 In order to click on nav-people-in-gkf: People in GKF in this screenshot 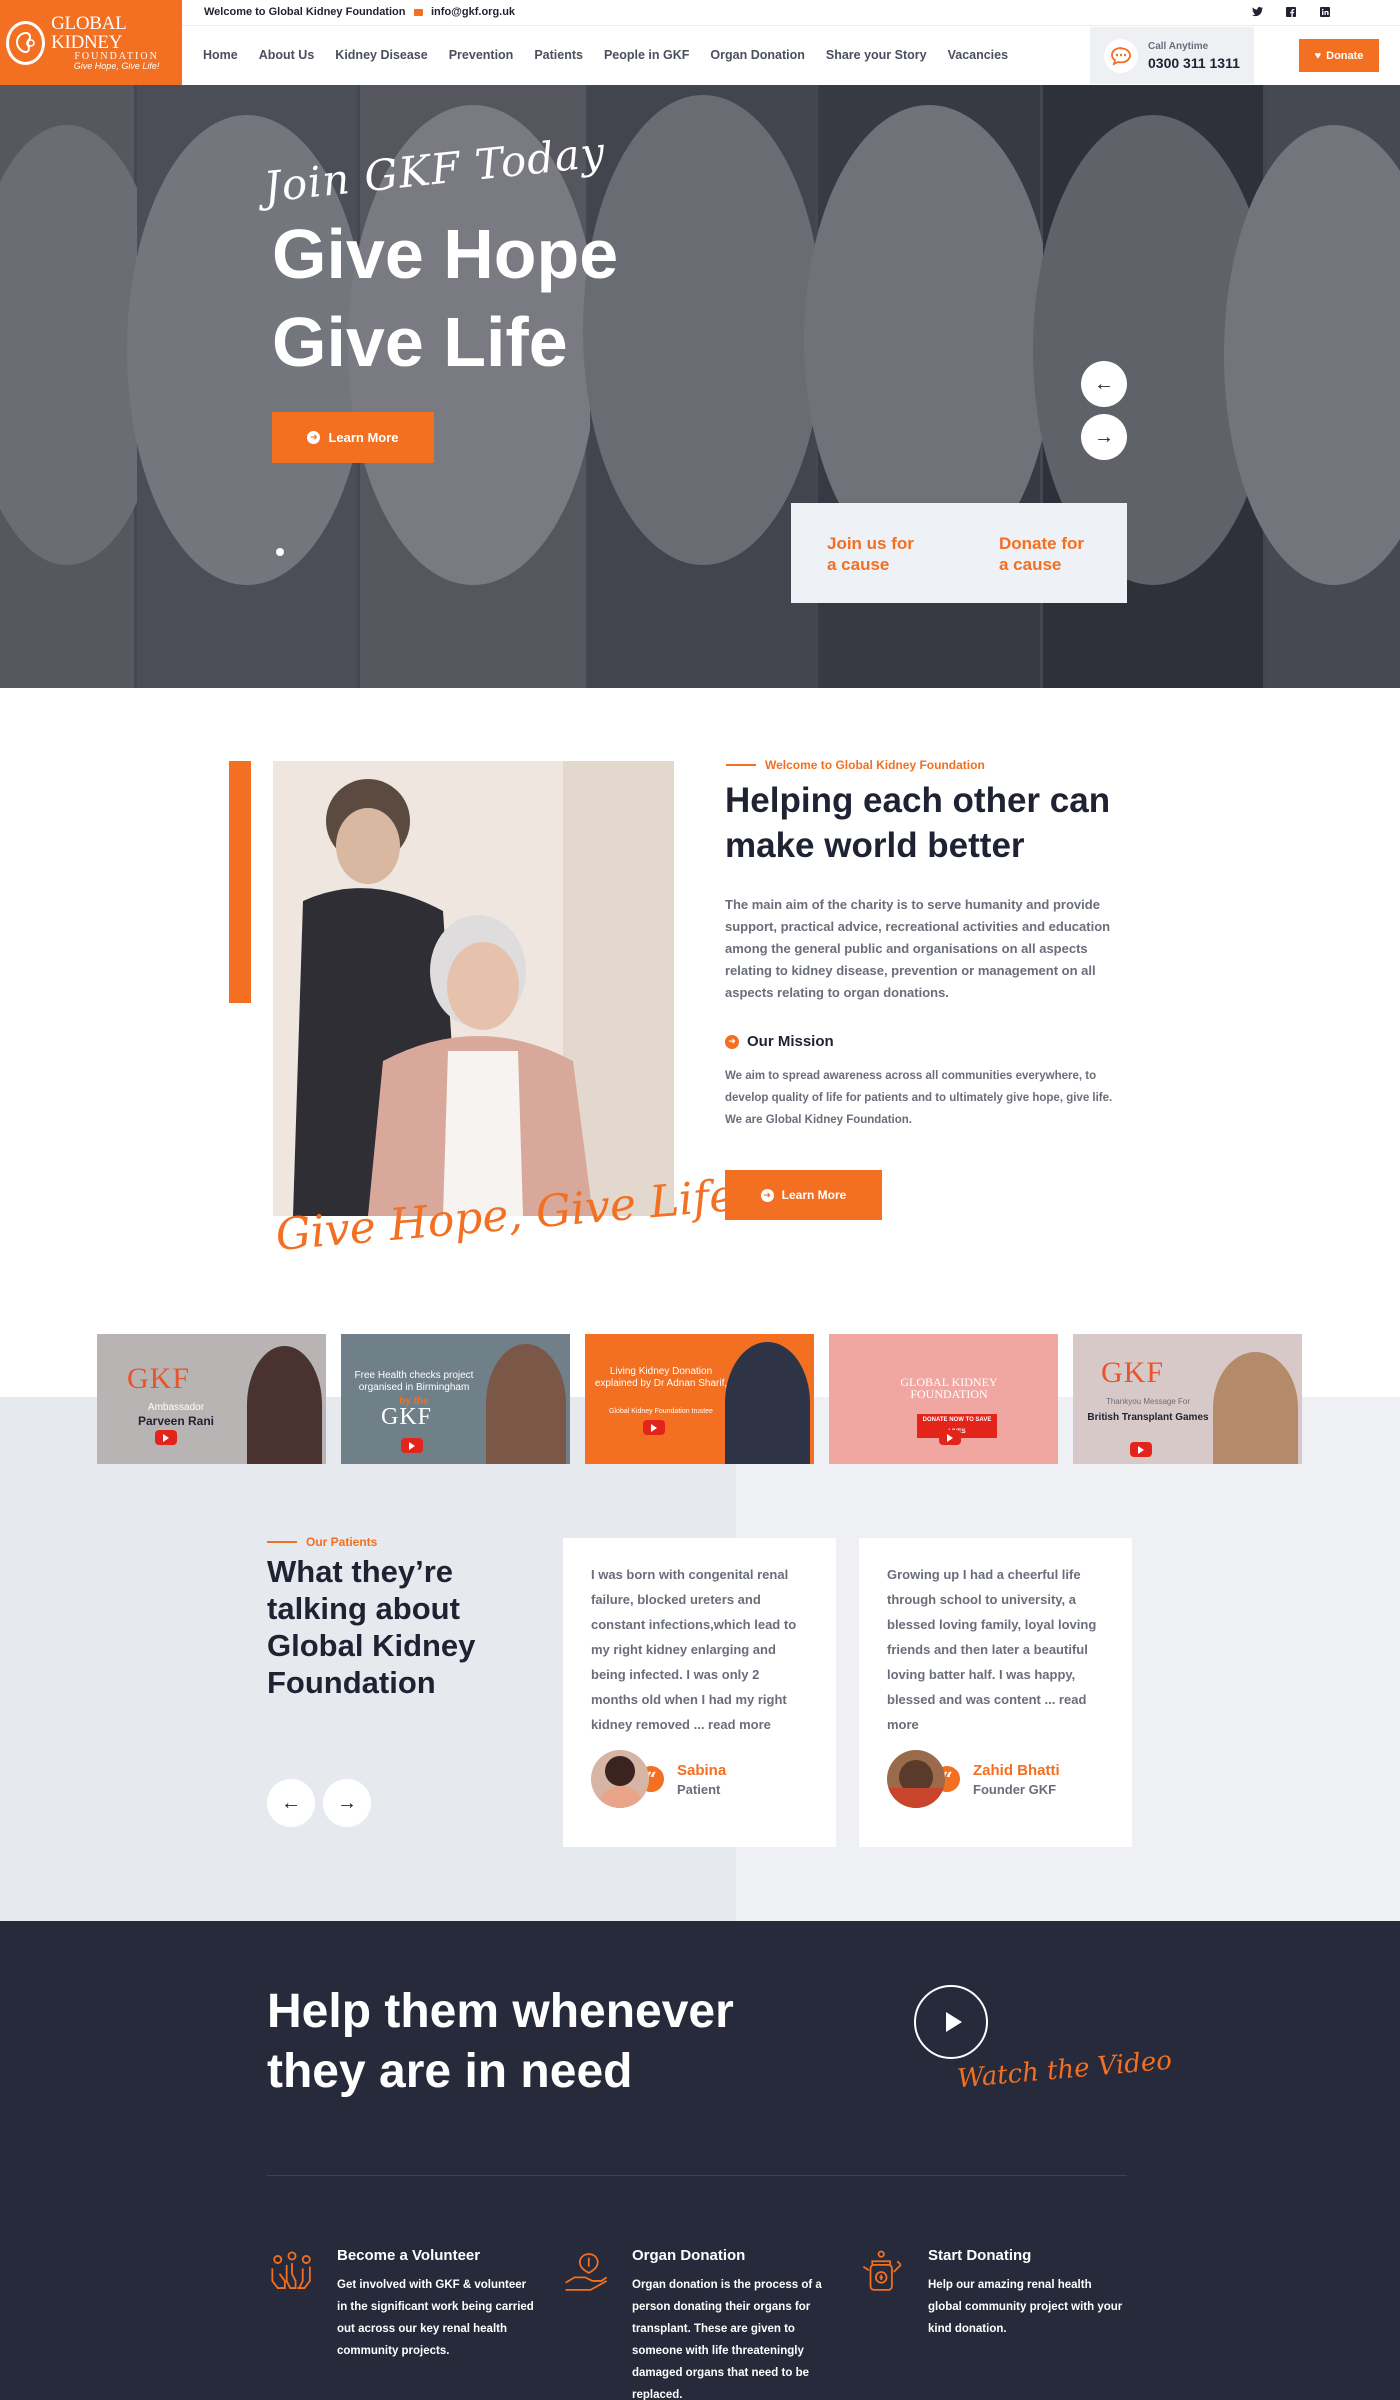, I will do `click(646, 55)`.